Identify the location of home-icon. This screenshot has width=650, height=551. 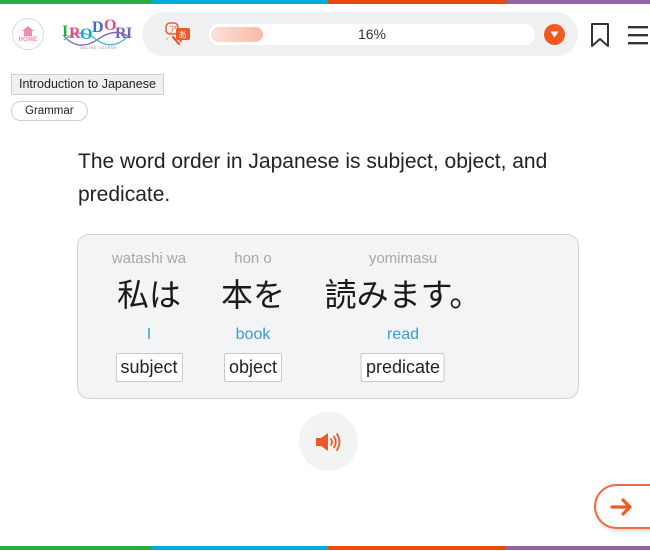
(28, 30).